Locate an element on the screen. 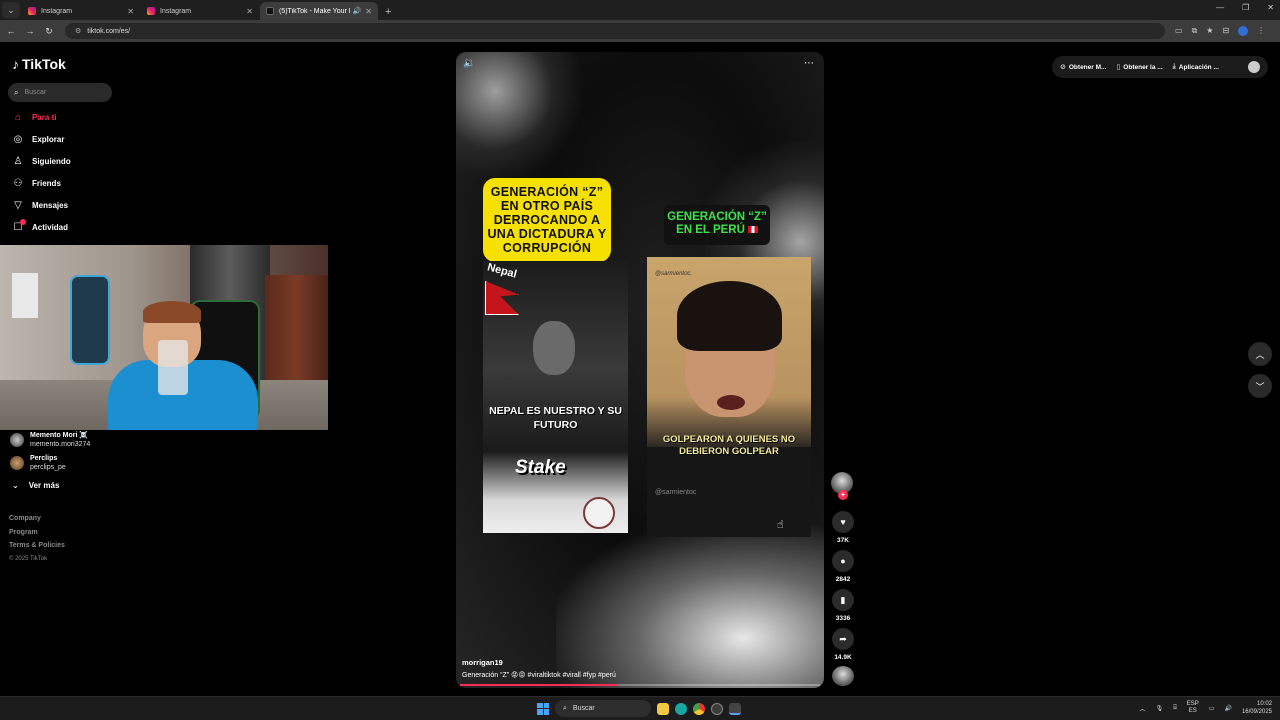 The image size is (1280, 720). chrome-icon is located at coordinates (699, 708).